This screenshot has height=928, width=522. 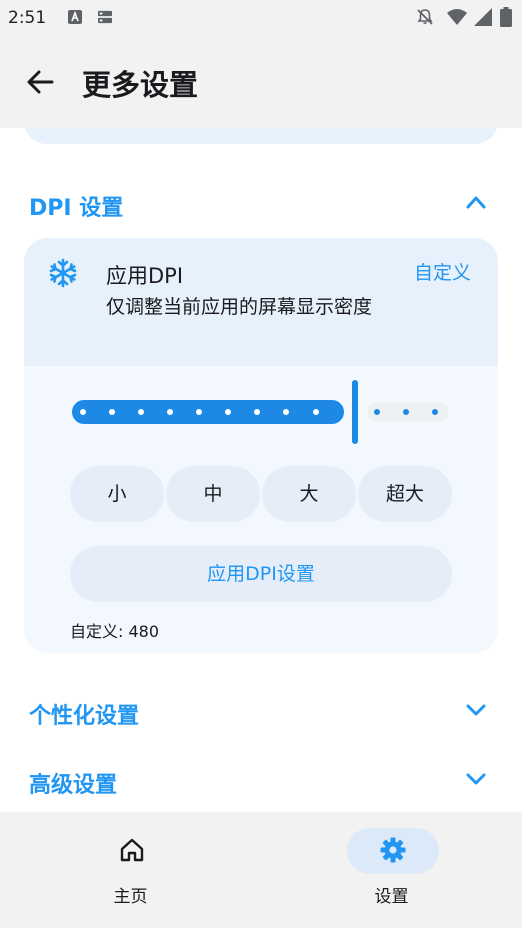 What do you see at coordinates (105, 17) in the screenshot?
I see `server-status-icon` at bounding box center [105, 17].